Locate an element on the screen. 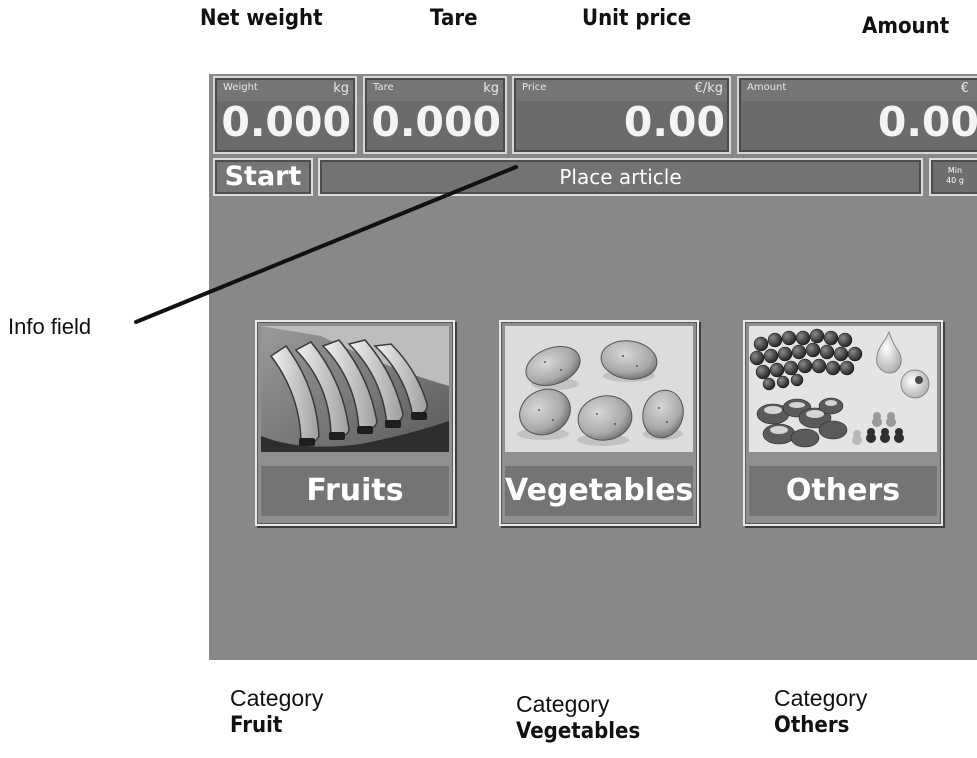  category-caption-others: Category Others is located at coordinates (820, 712).